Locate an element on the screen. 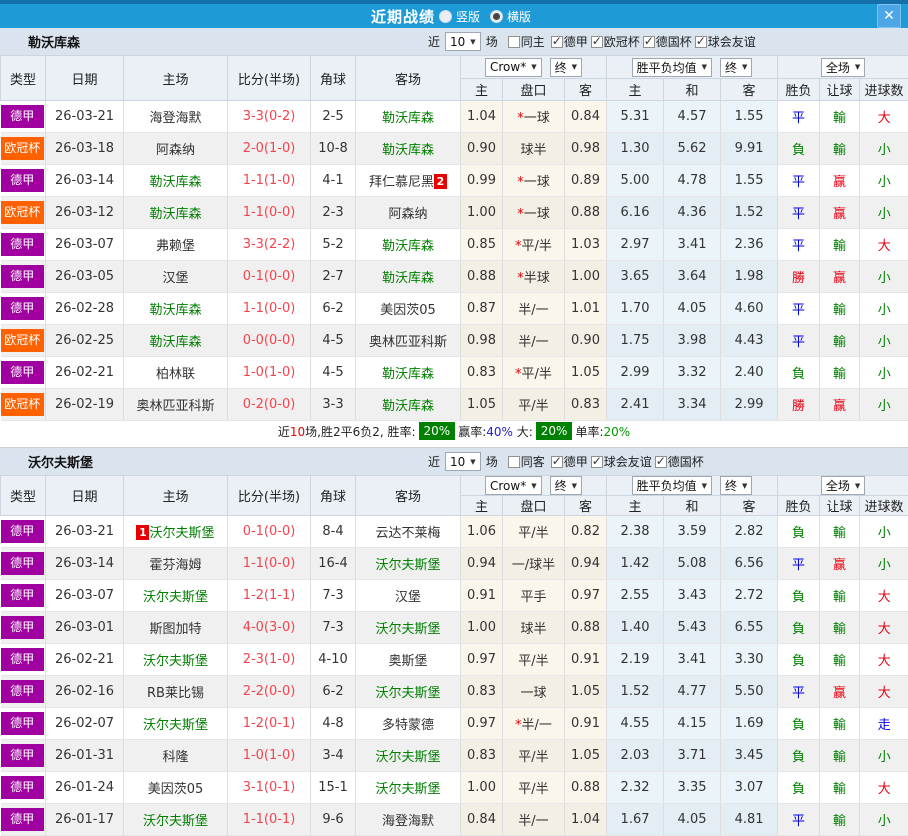  handicap-text: 半/一 is located at coordinates (537, 725).